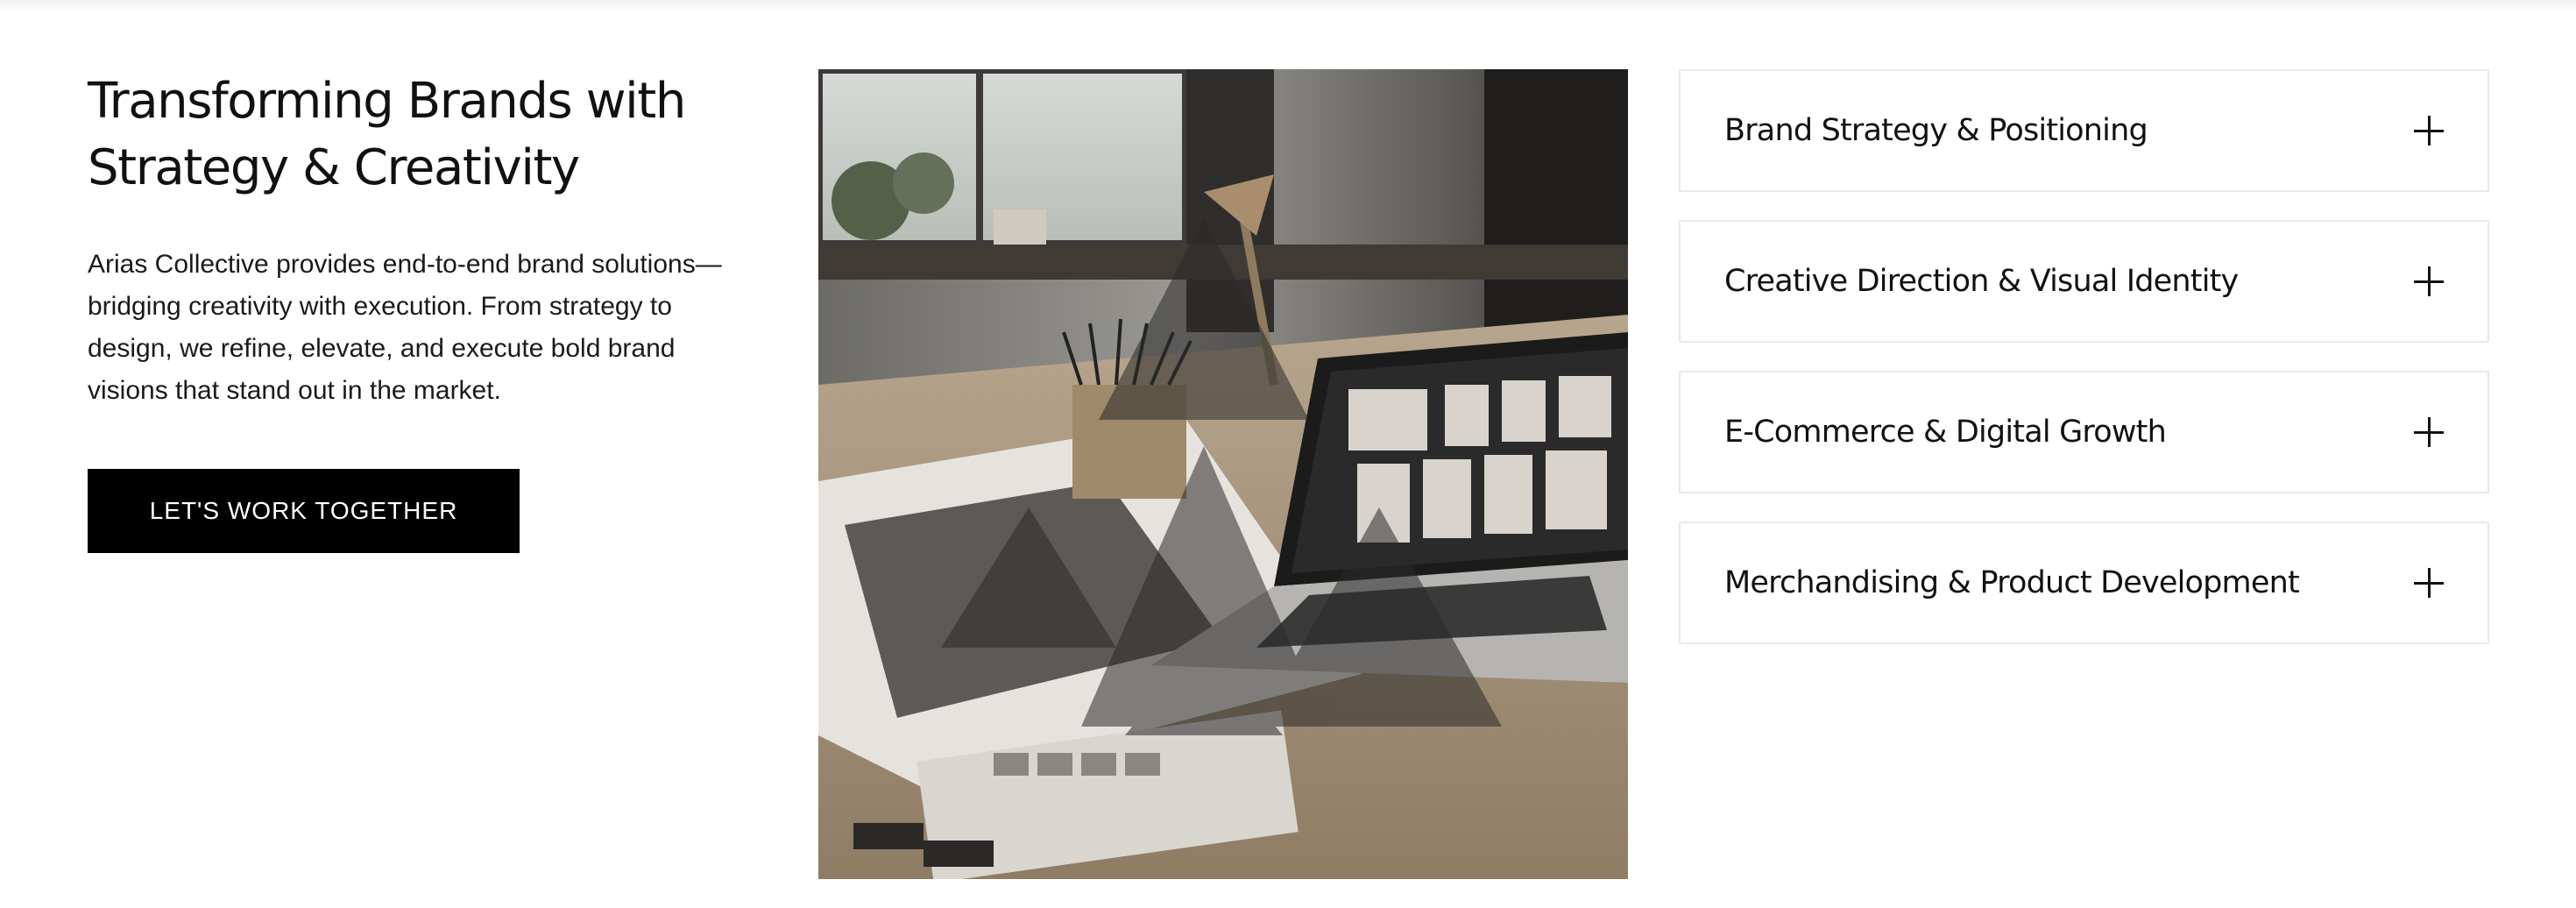 The height and width of the screenshot is (908, 2576). What do you see at coordinates (1981, 281) in the screenshot?
I see `accordion-item-label: Creative Direction & Visual Identity` at bounding box center [1981, 281].